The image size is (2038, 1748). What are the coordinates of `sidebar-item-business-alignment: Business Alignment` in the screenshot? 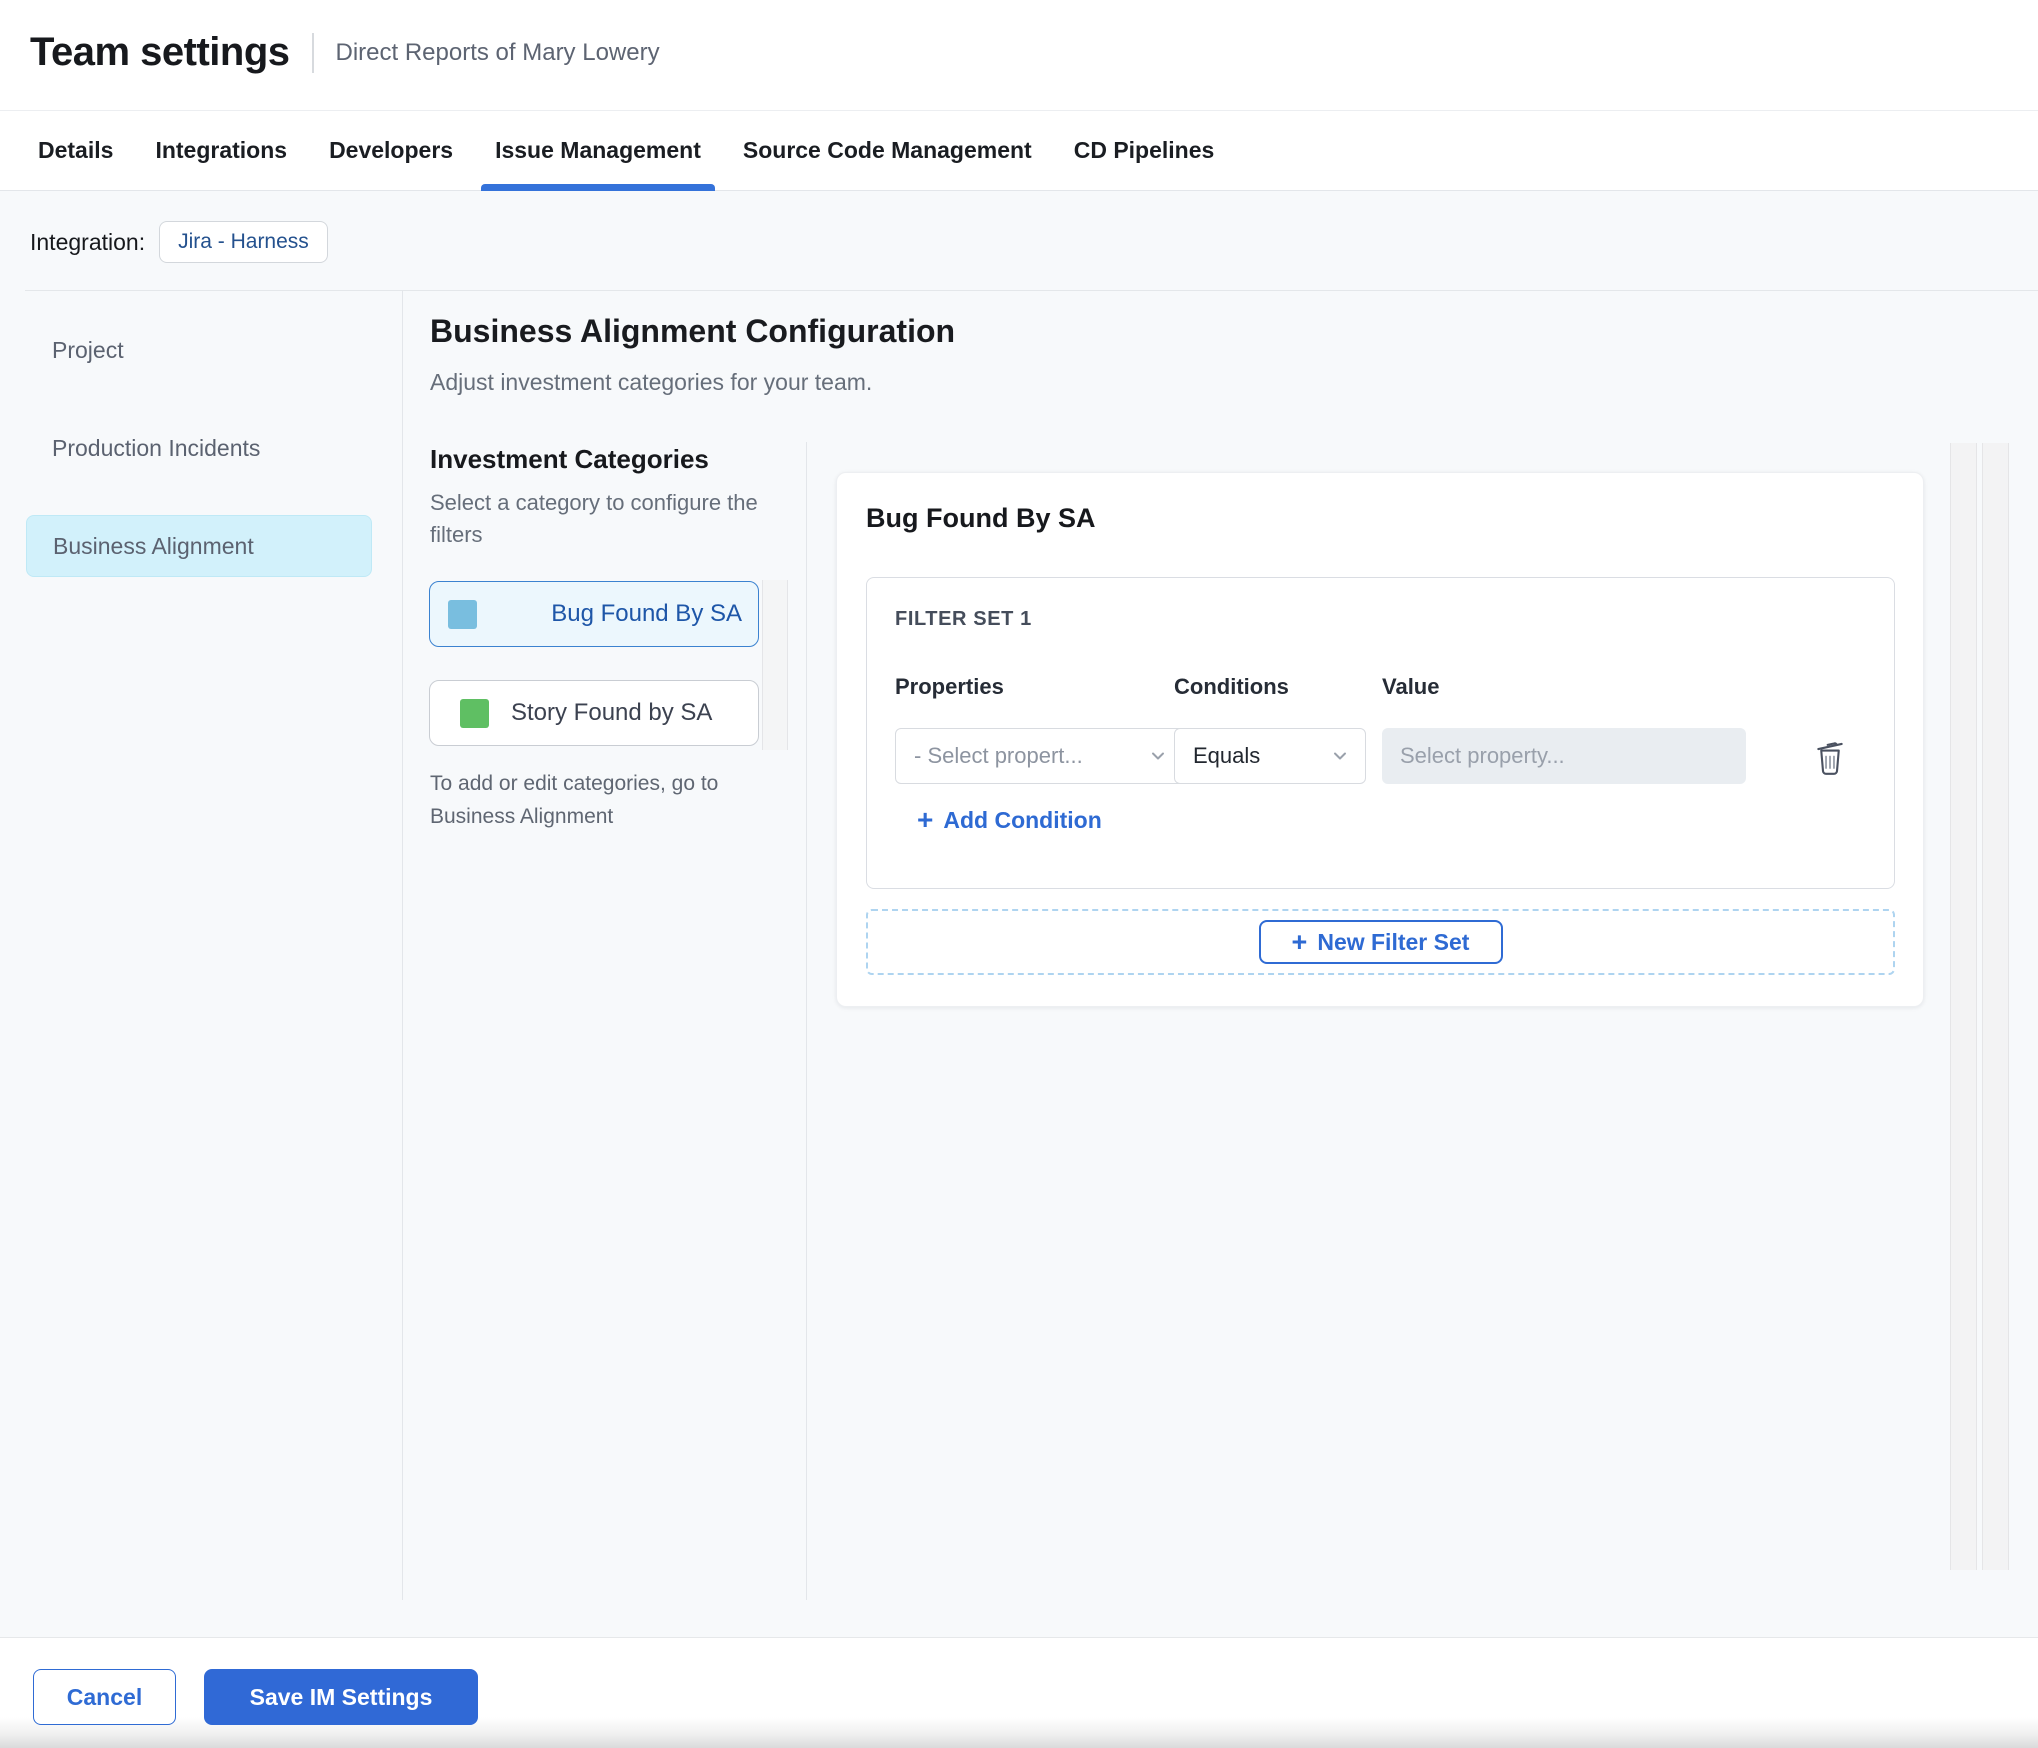 It's located at (199, 546).